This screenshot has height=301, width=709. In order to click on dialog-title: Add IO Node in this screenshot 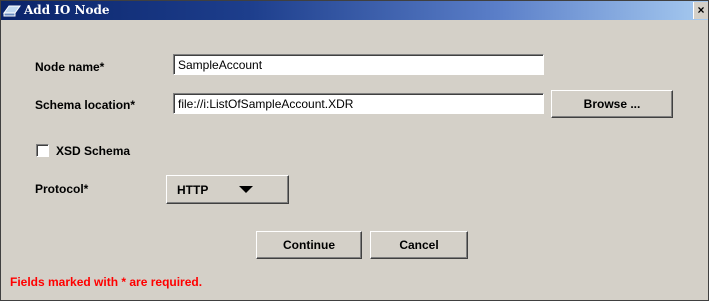, I will do `click(67, 10)`.